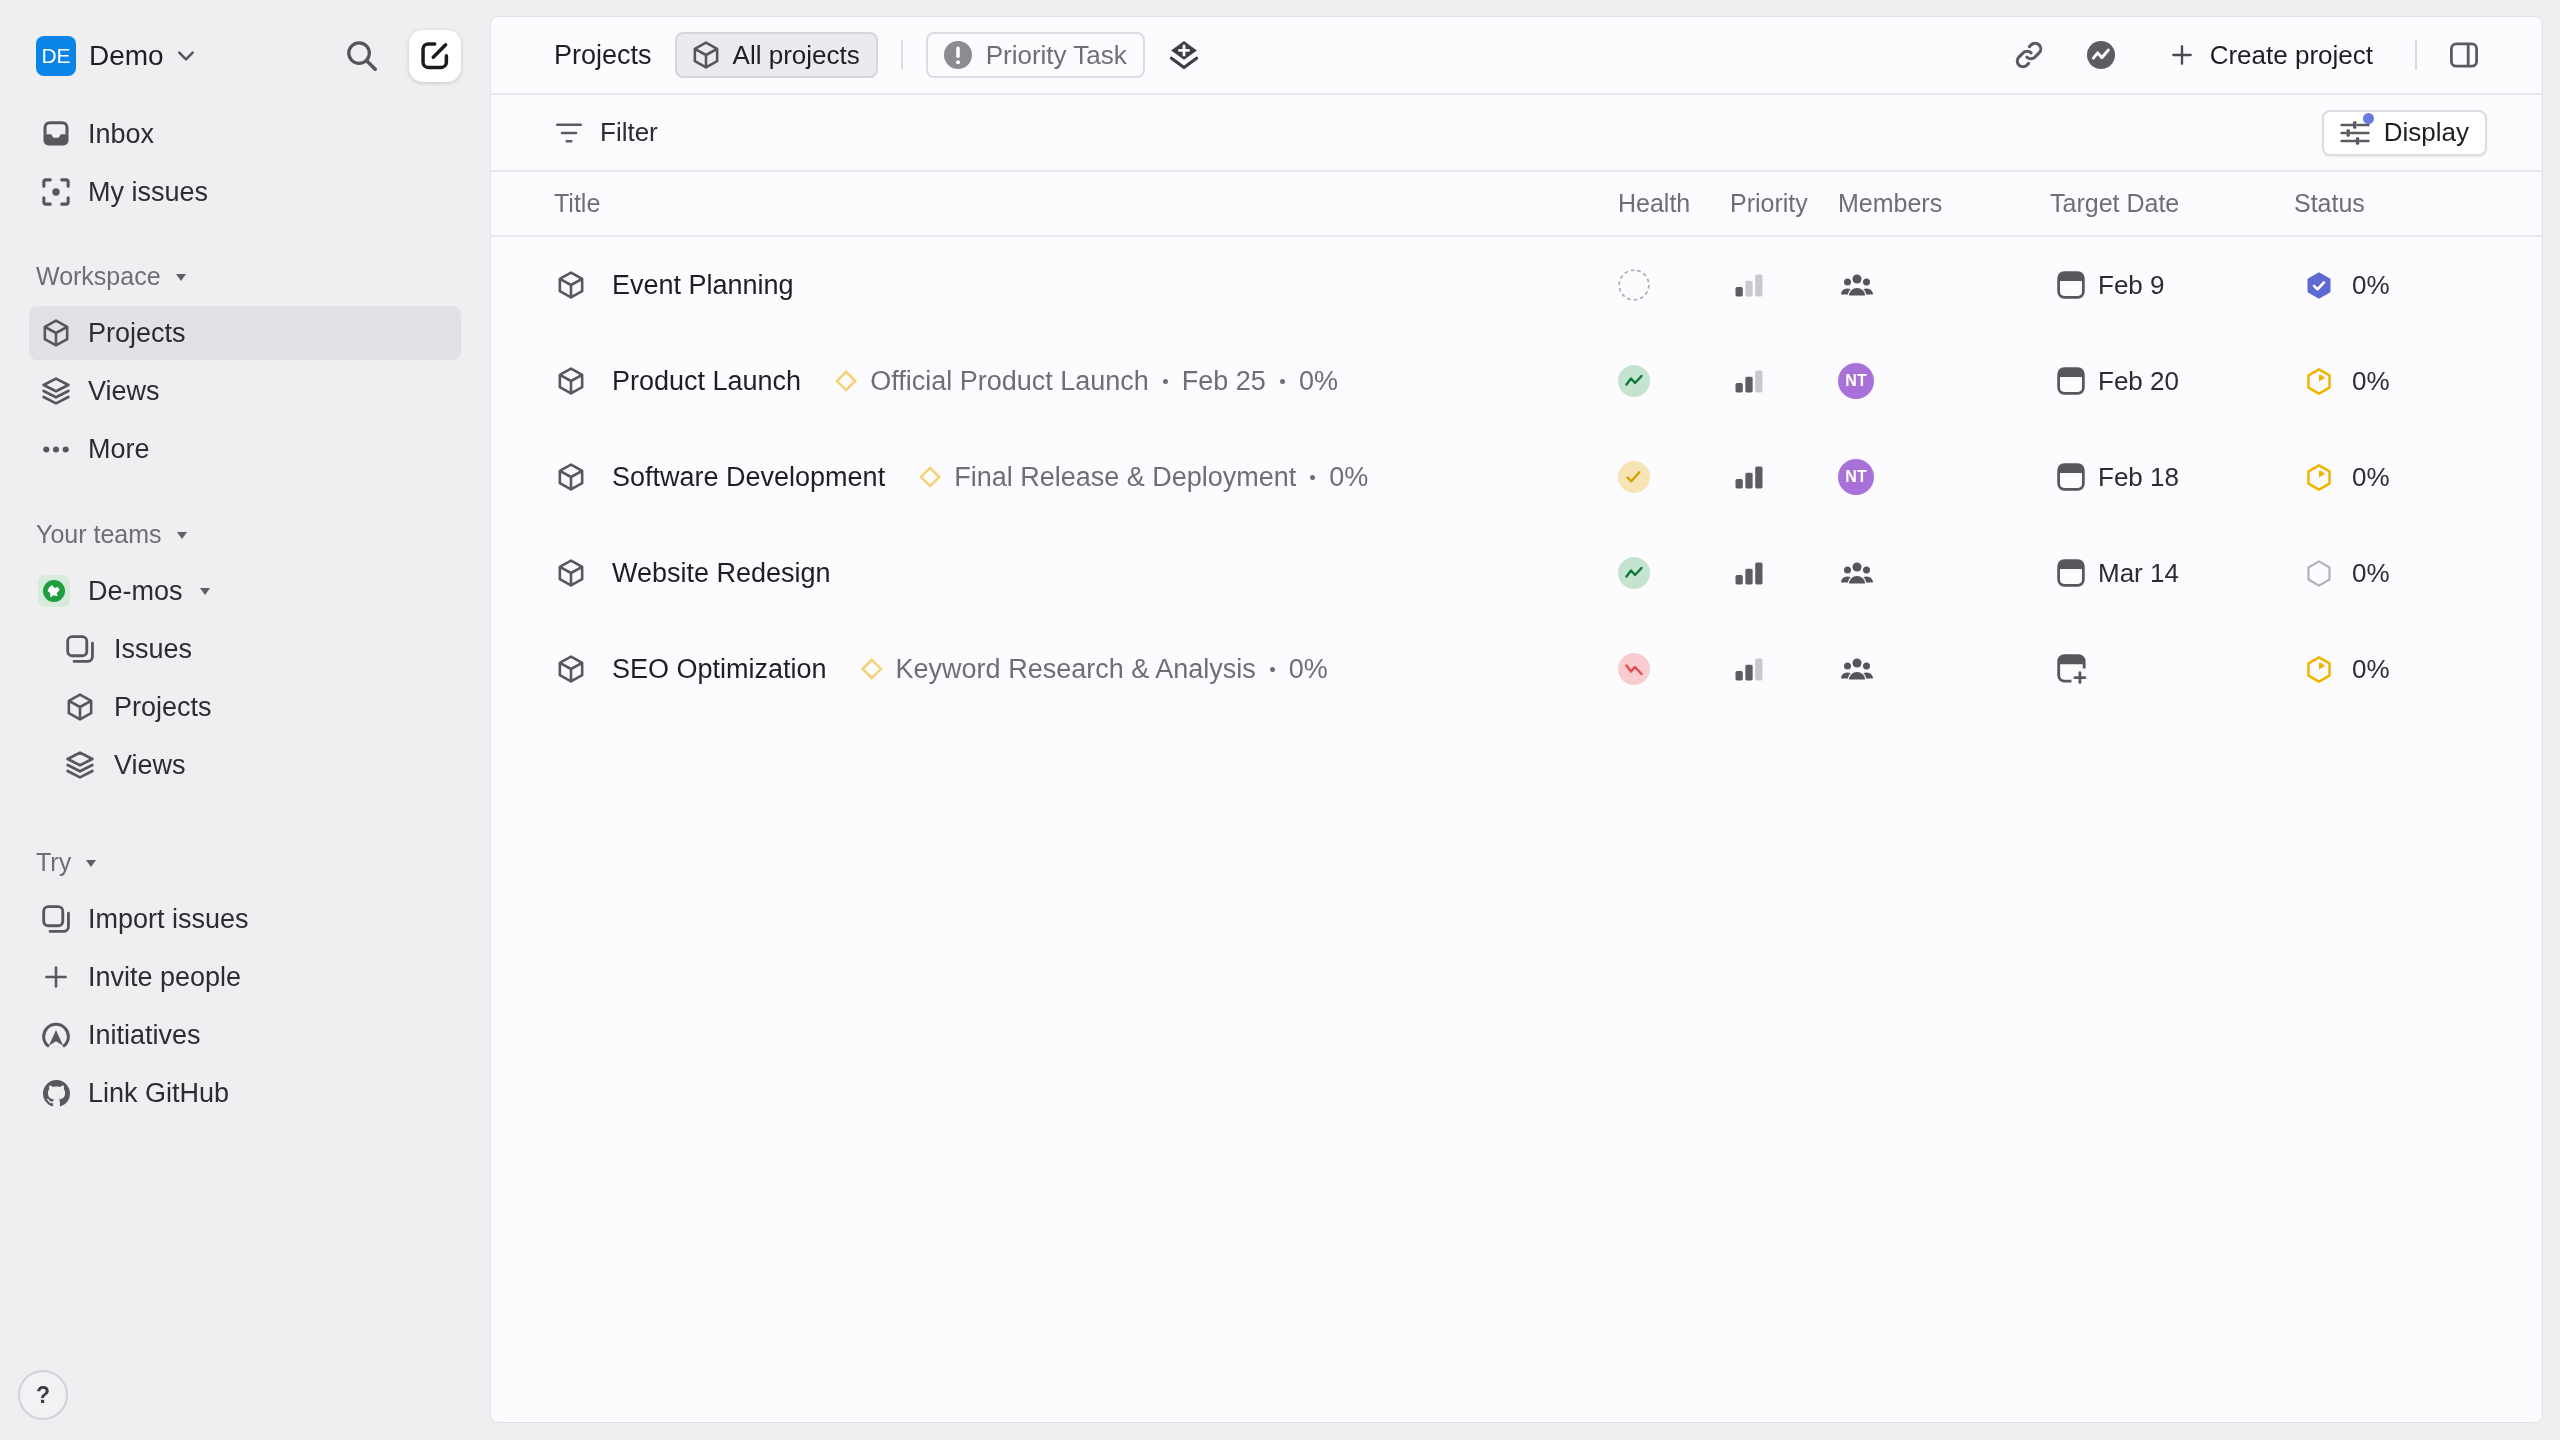 This screenshot has height=1440, width=2560. Describe the element at coordinates (245, 1093) in the screenshot. I see `nav-item: Link GitHub` at that location.